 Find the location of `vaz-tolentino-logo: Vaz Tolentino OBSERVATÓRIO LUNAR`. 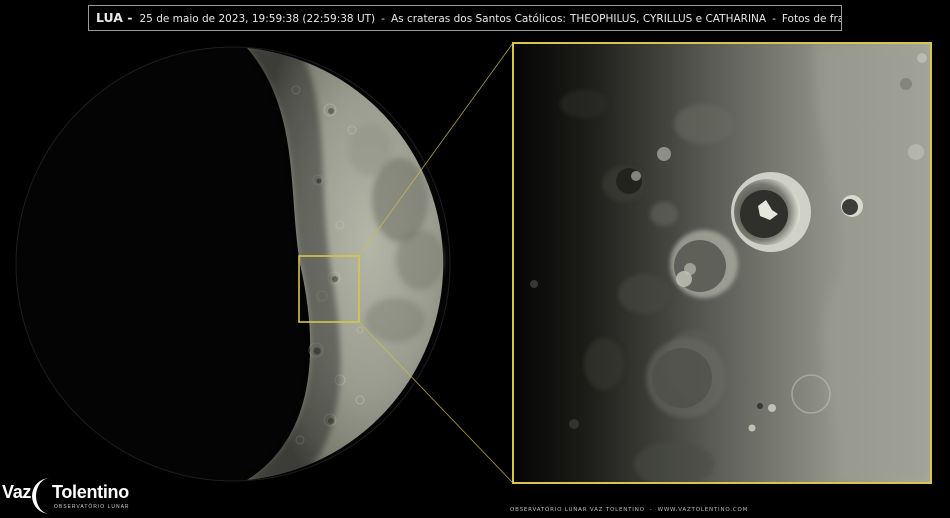

vaz-tolentino-logo: Vaz Tolentino OBSERVATÓRIO LUNAR is located at coordinates (68, 495).